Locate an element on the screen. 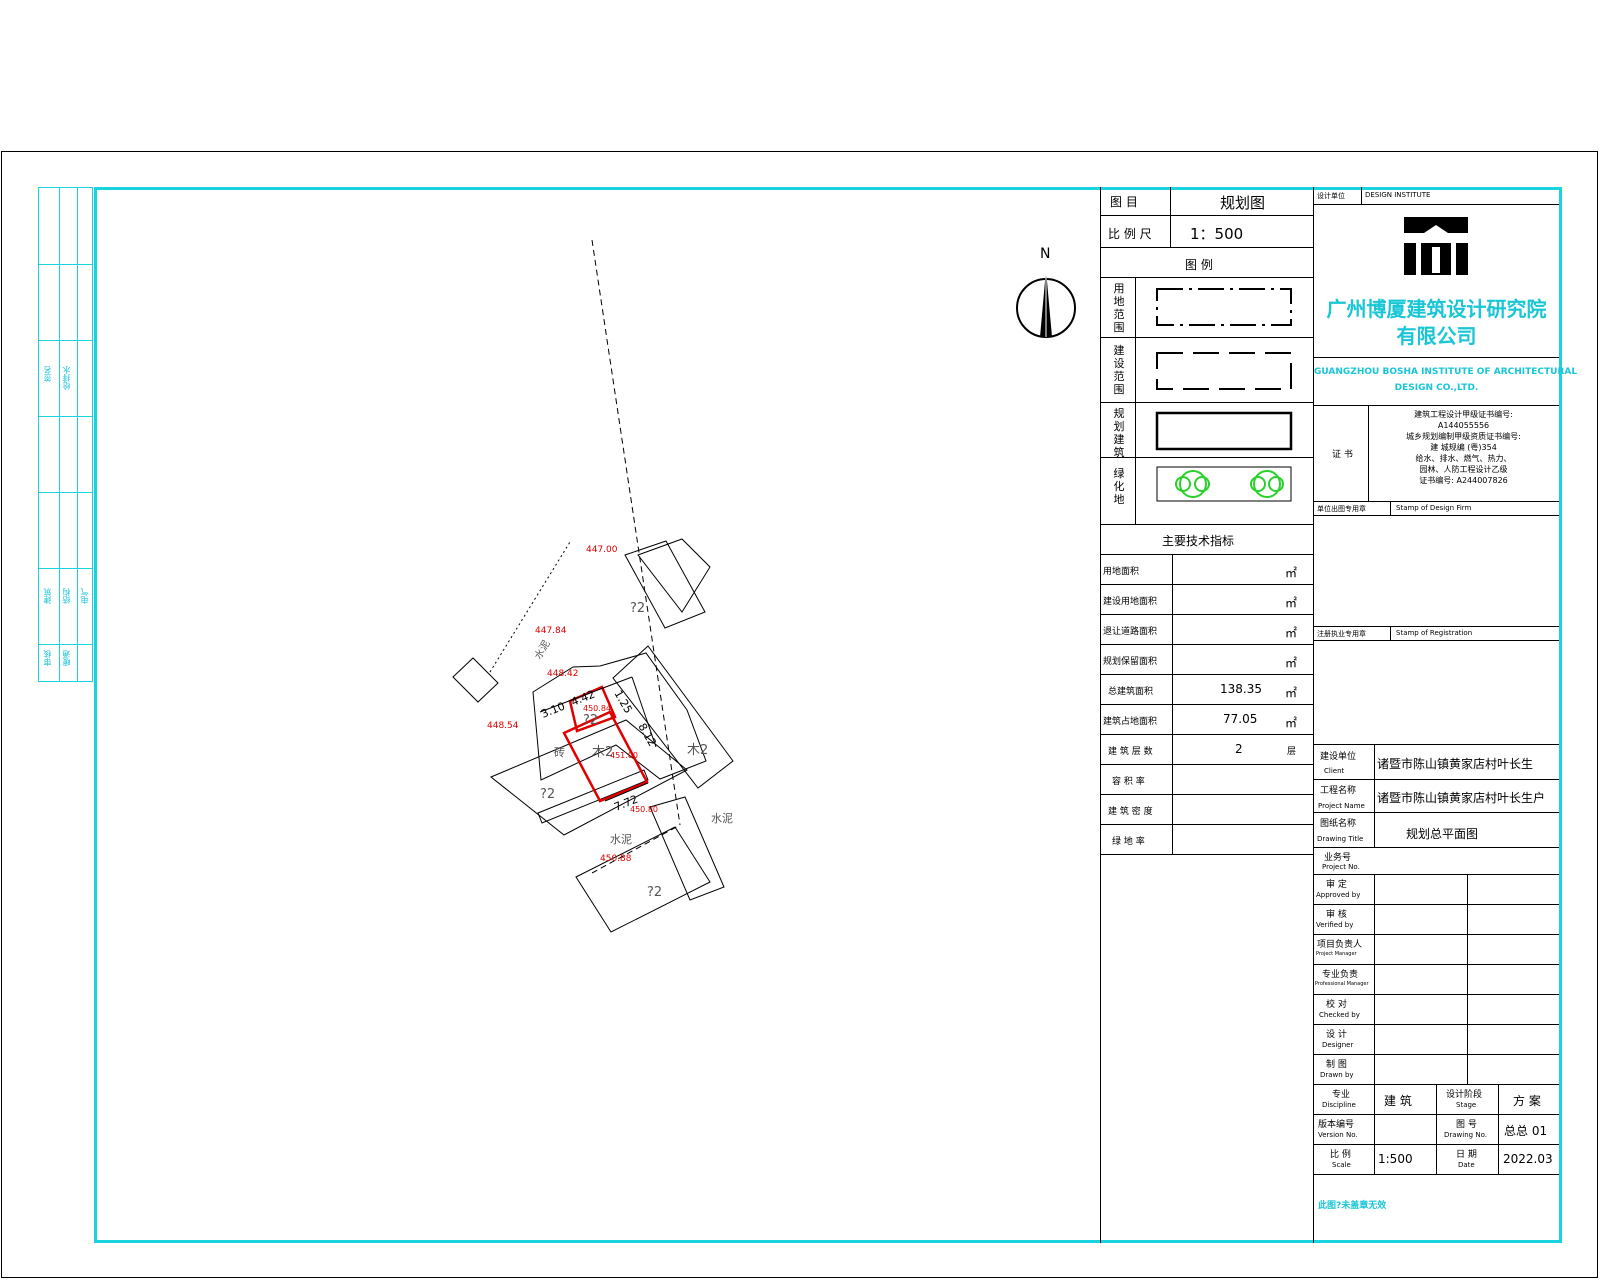 This screenshot has height=1280, width=1600. indicator-label: 建 筑 层 数 is located at coordinates (1130, 752).